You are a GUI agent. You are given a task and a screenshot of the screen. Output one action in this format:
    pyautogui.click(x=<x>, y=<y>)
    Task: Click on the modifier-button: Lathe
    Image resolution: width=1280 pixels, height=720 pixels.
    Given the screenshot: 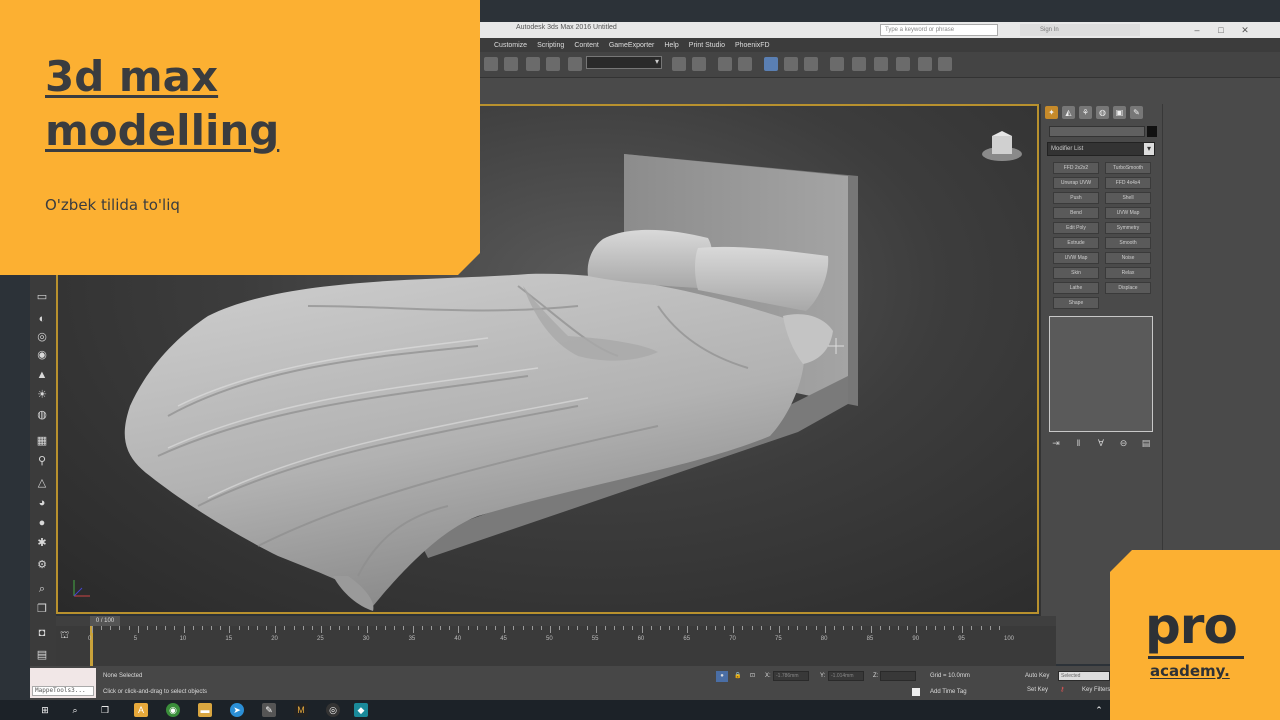 What is the action you would take?
    pyautogui.click(x=1076, y=288)
    